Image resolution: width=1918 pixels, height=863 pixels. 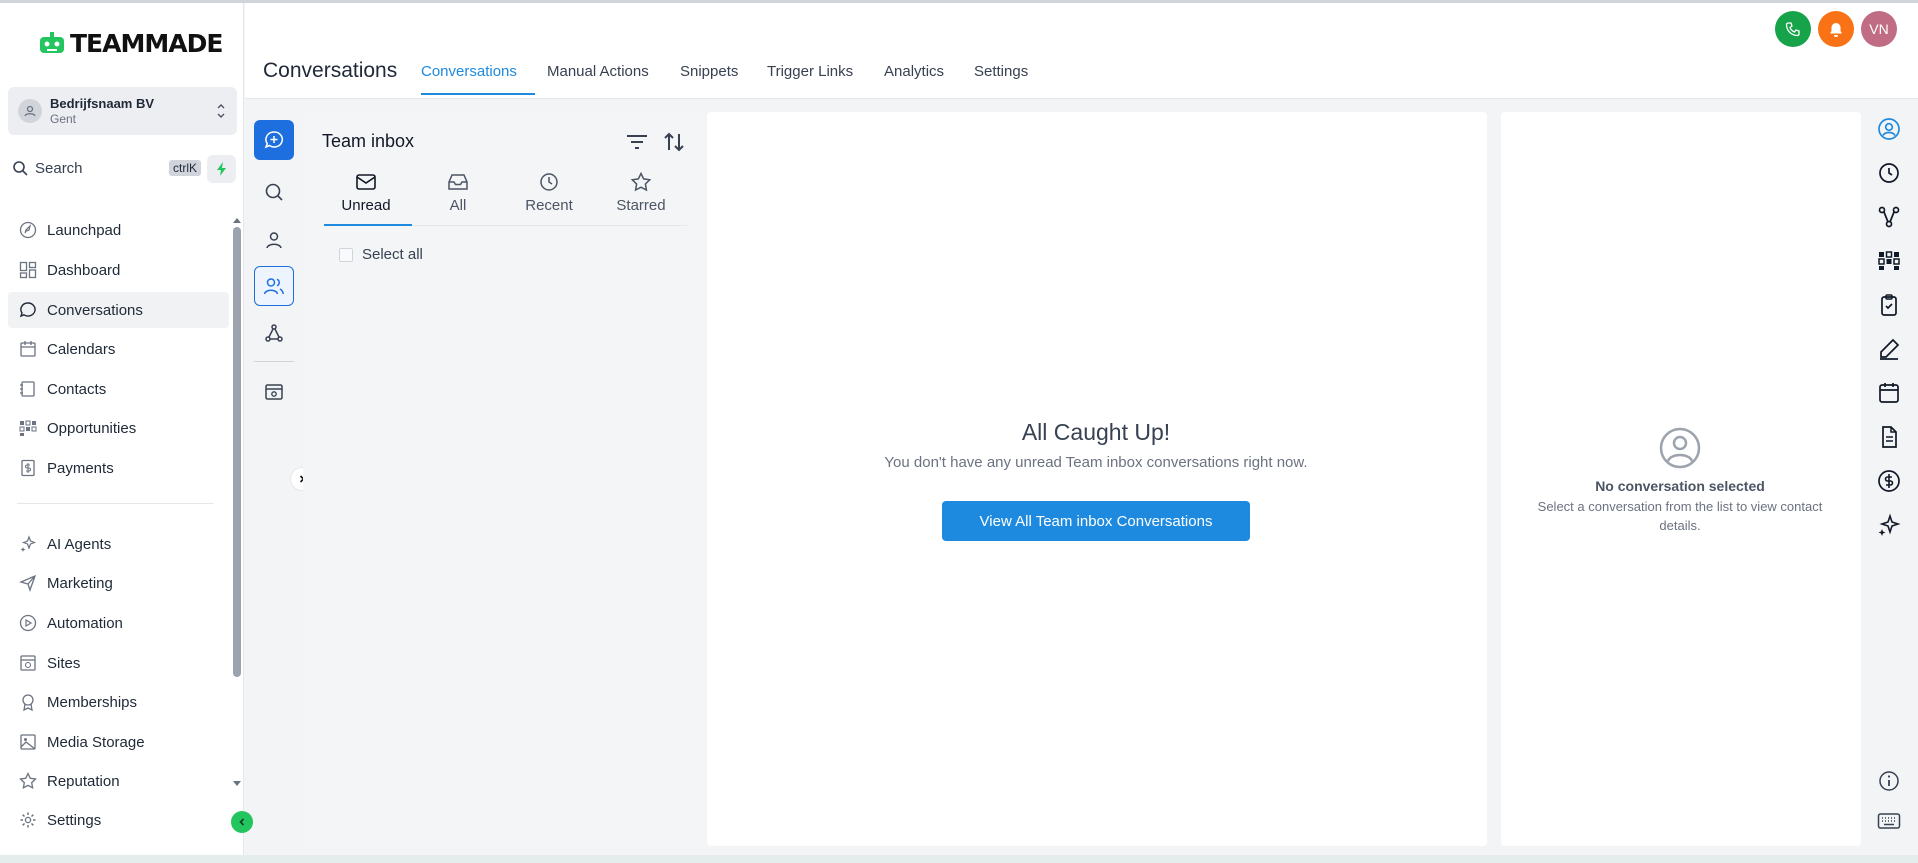 What do you see at coordinates (237, 452) in the screenshot?
I see `sidebar-scrollbar-thumb` at bounding box center [237, 452].